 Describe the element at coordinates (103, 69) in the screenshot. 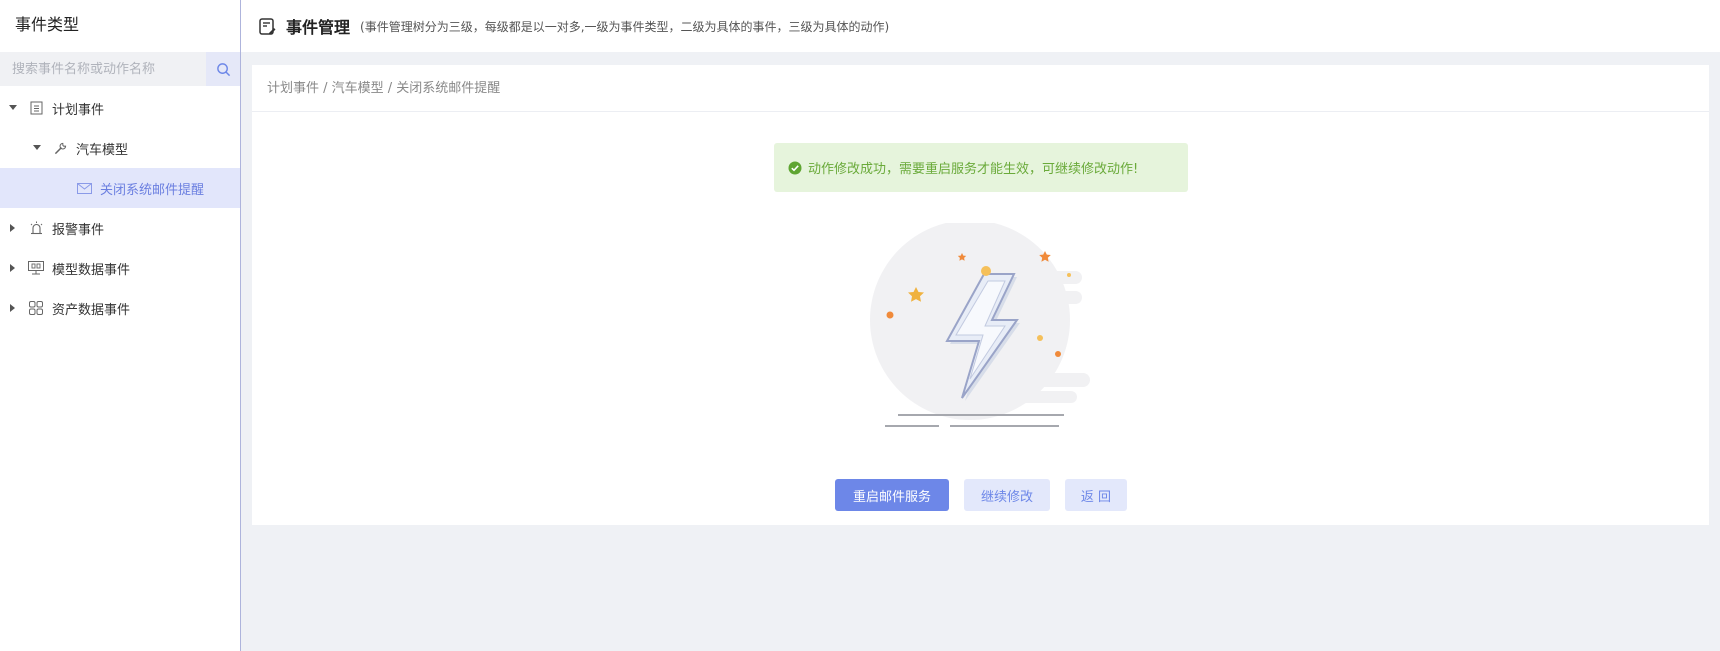

I see `search-input` at that location.